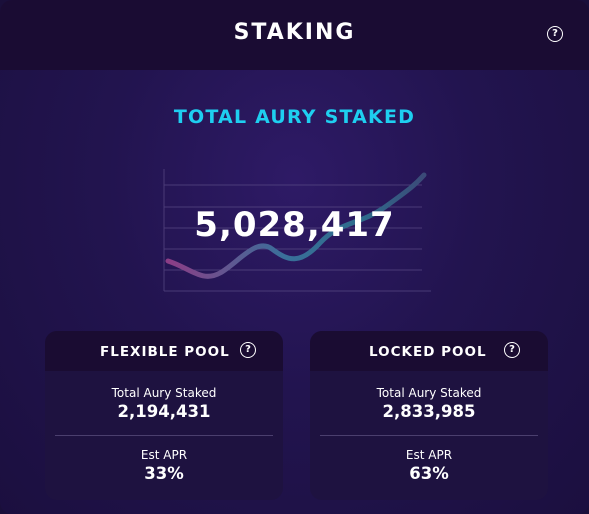 This screenshot has height=514, width=589. I want to click on card-title: LOCKED POOL, so click(428, 352).